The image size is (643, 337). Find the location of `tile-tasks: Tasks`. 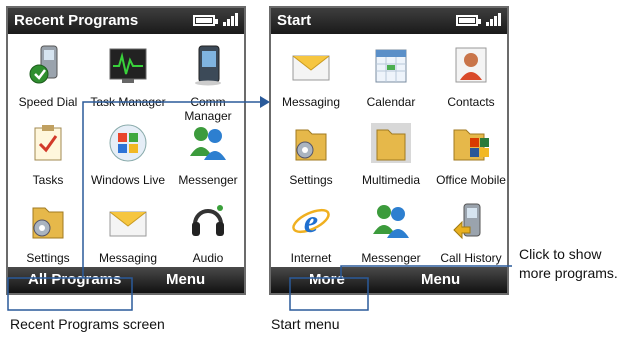

tile-tasks: Tasks is located at coordinates (48, 154).